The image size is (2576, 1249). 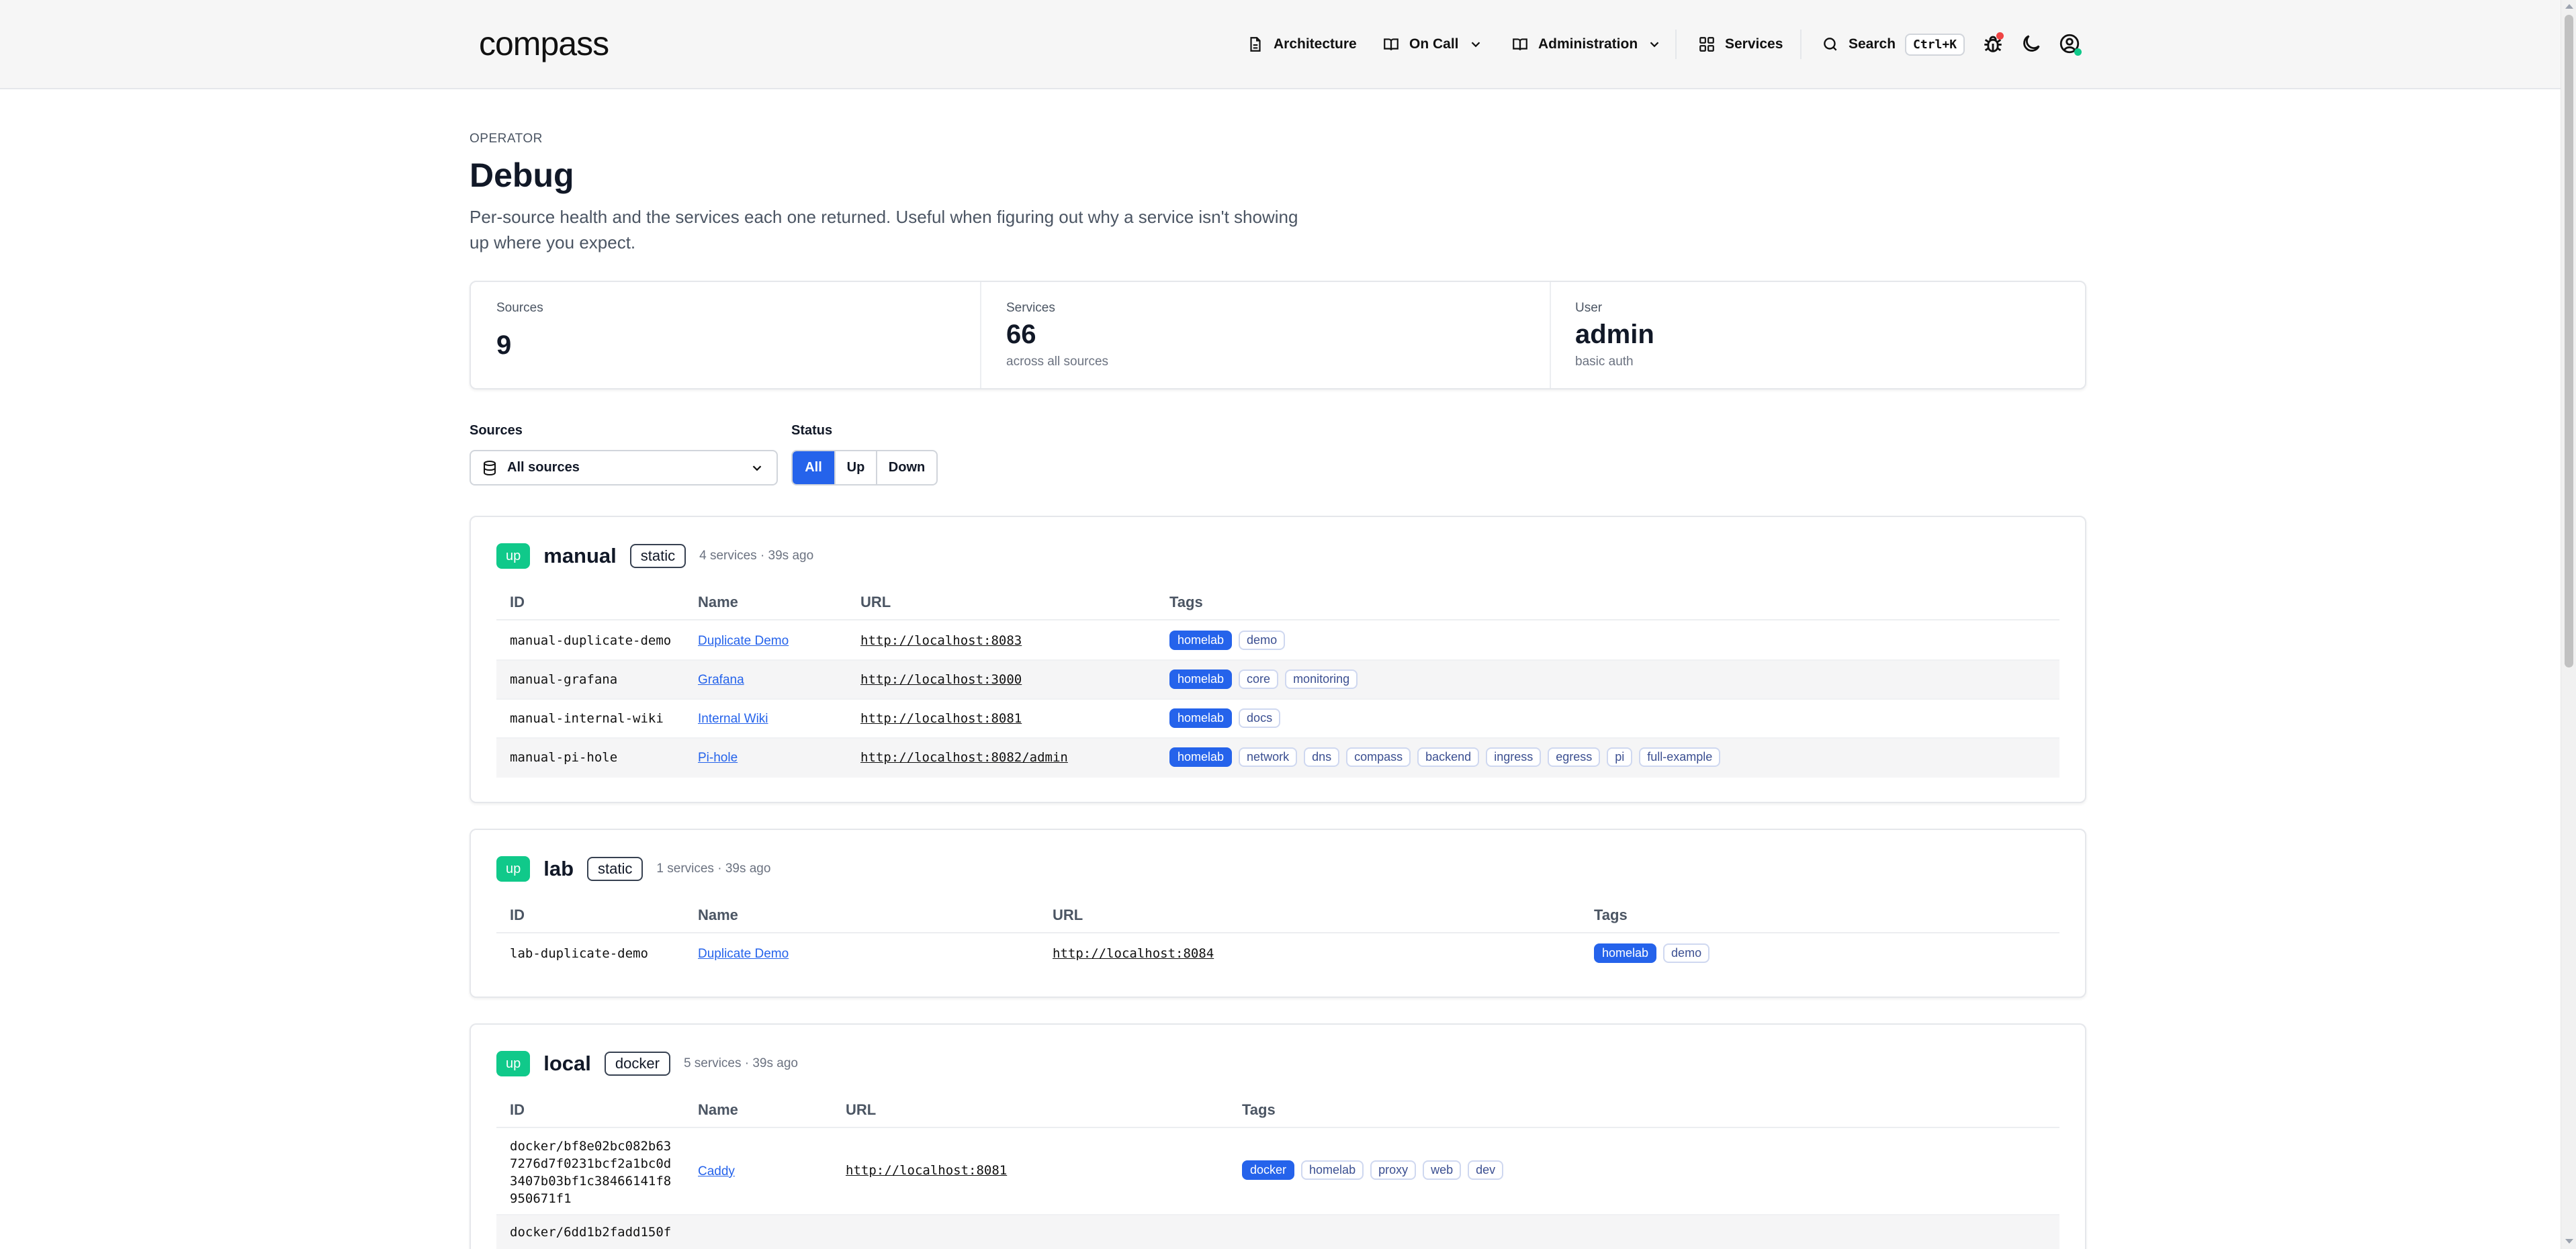 I want to click on service-url-link: http://localhost:8083, so click(x=941, y=640).